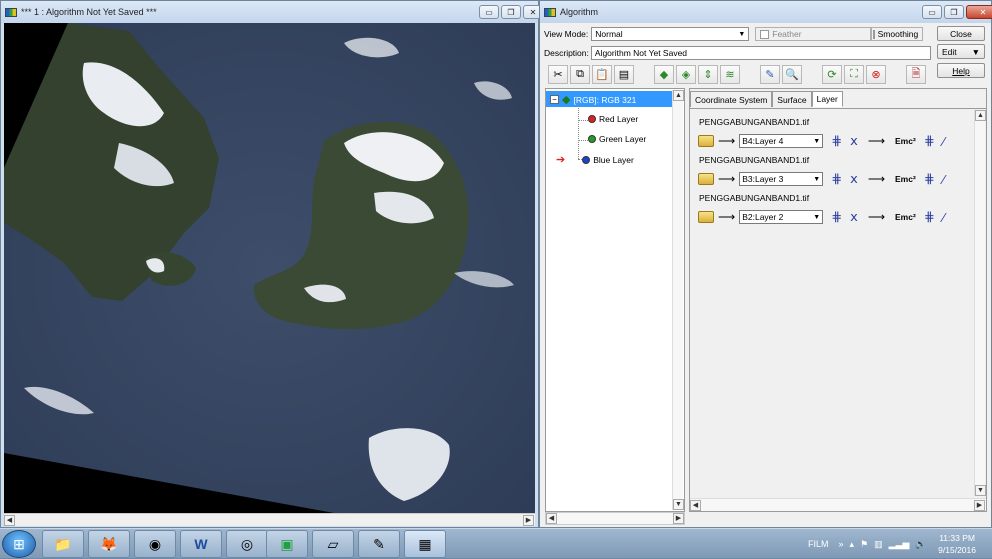 The image size is (992, 559). What do you see at coordinates (201, 544) in the screenshot?
I see `word-taskbar-icon: W` at bounding box center [201, 544].